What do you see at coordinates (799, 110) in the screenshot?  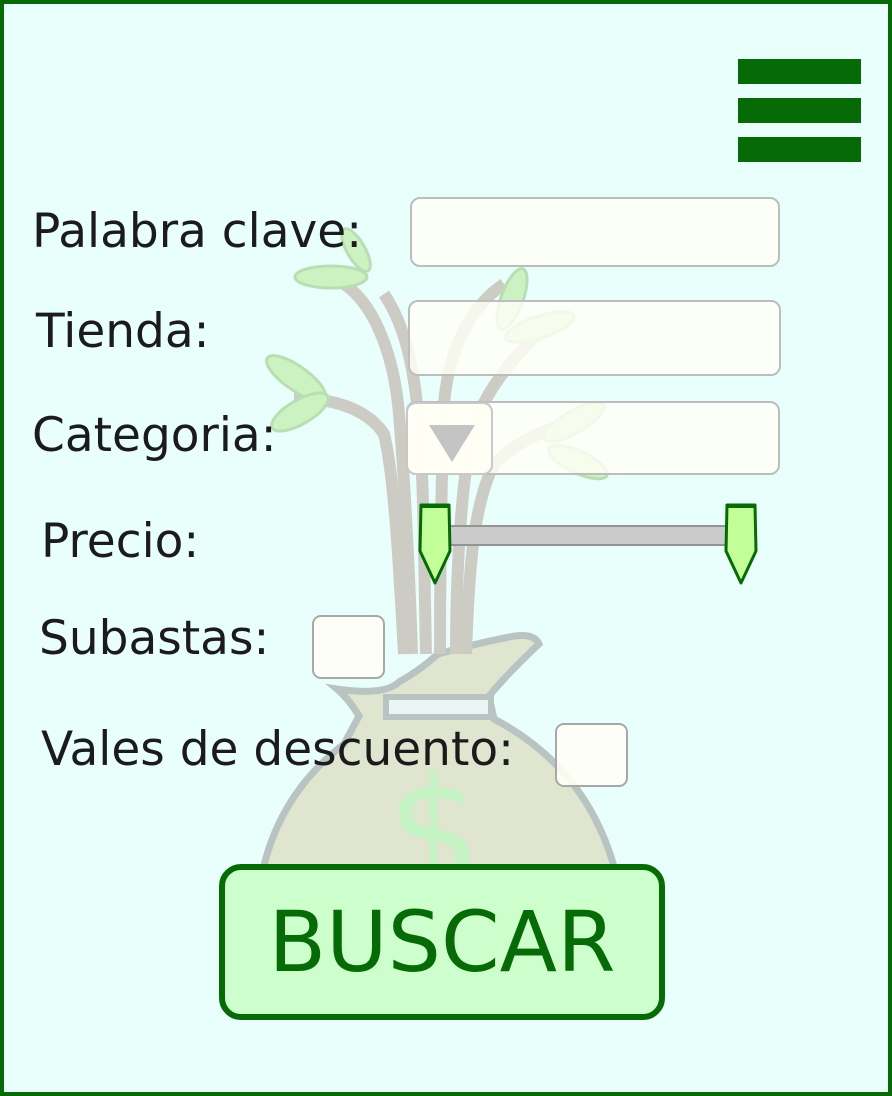 I see `hamburger-menu-icon` at bounding box center [799, 110].